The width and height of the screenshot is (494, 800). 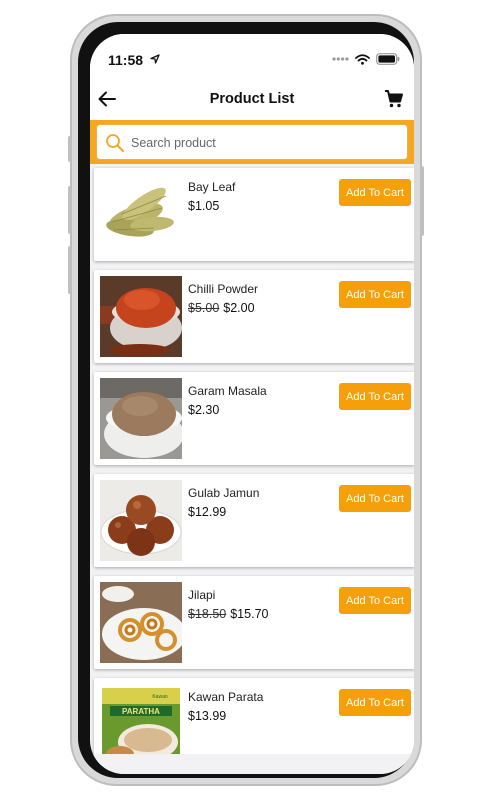 I want to click on product-card: Chilli Powder $5.00 $2.00 Add To Cart, so click(x=254, y=316).